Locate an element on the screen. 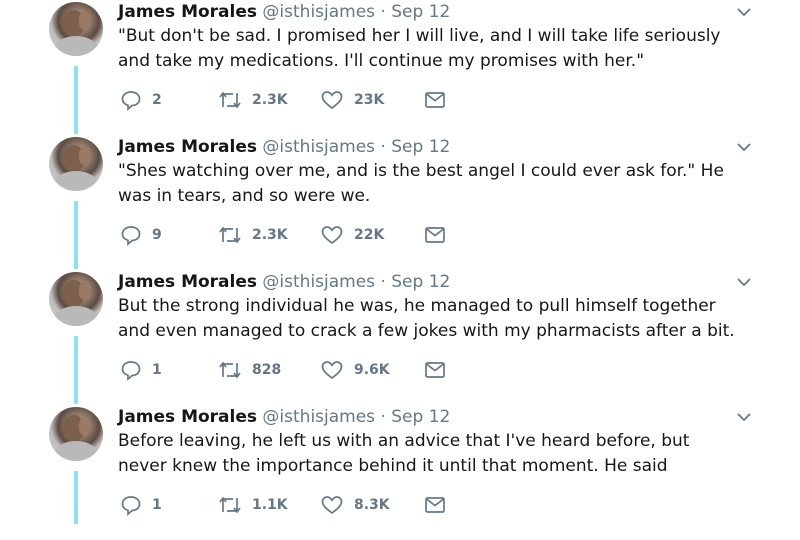  reply-count: 2 is located at coordinates (157, 100).